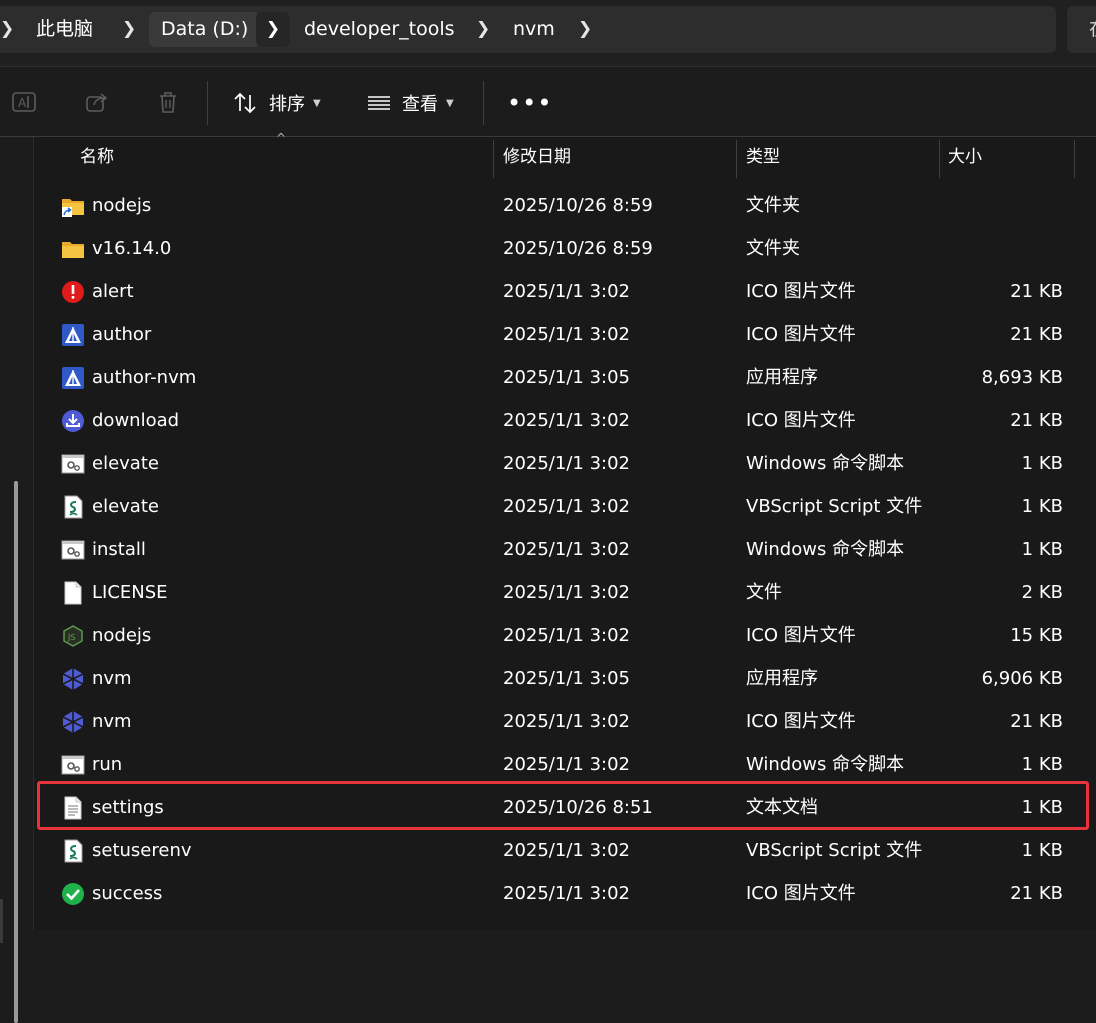 The width and height of the screenshot is (1096, 1023). Describe the element at coordinates (565, 592) in the screenshot. I see `file-row: LICENSE 2025/1/1 3:02 文件 2 KB` at that location.